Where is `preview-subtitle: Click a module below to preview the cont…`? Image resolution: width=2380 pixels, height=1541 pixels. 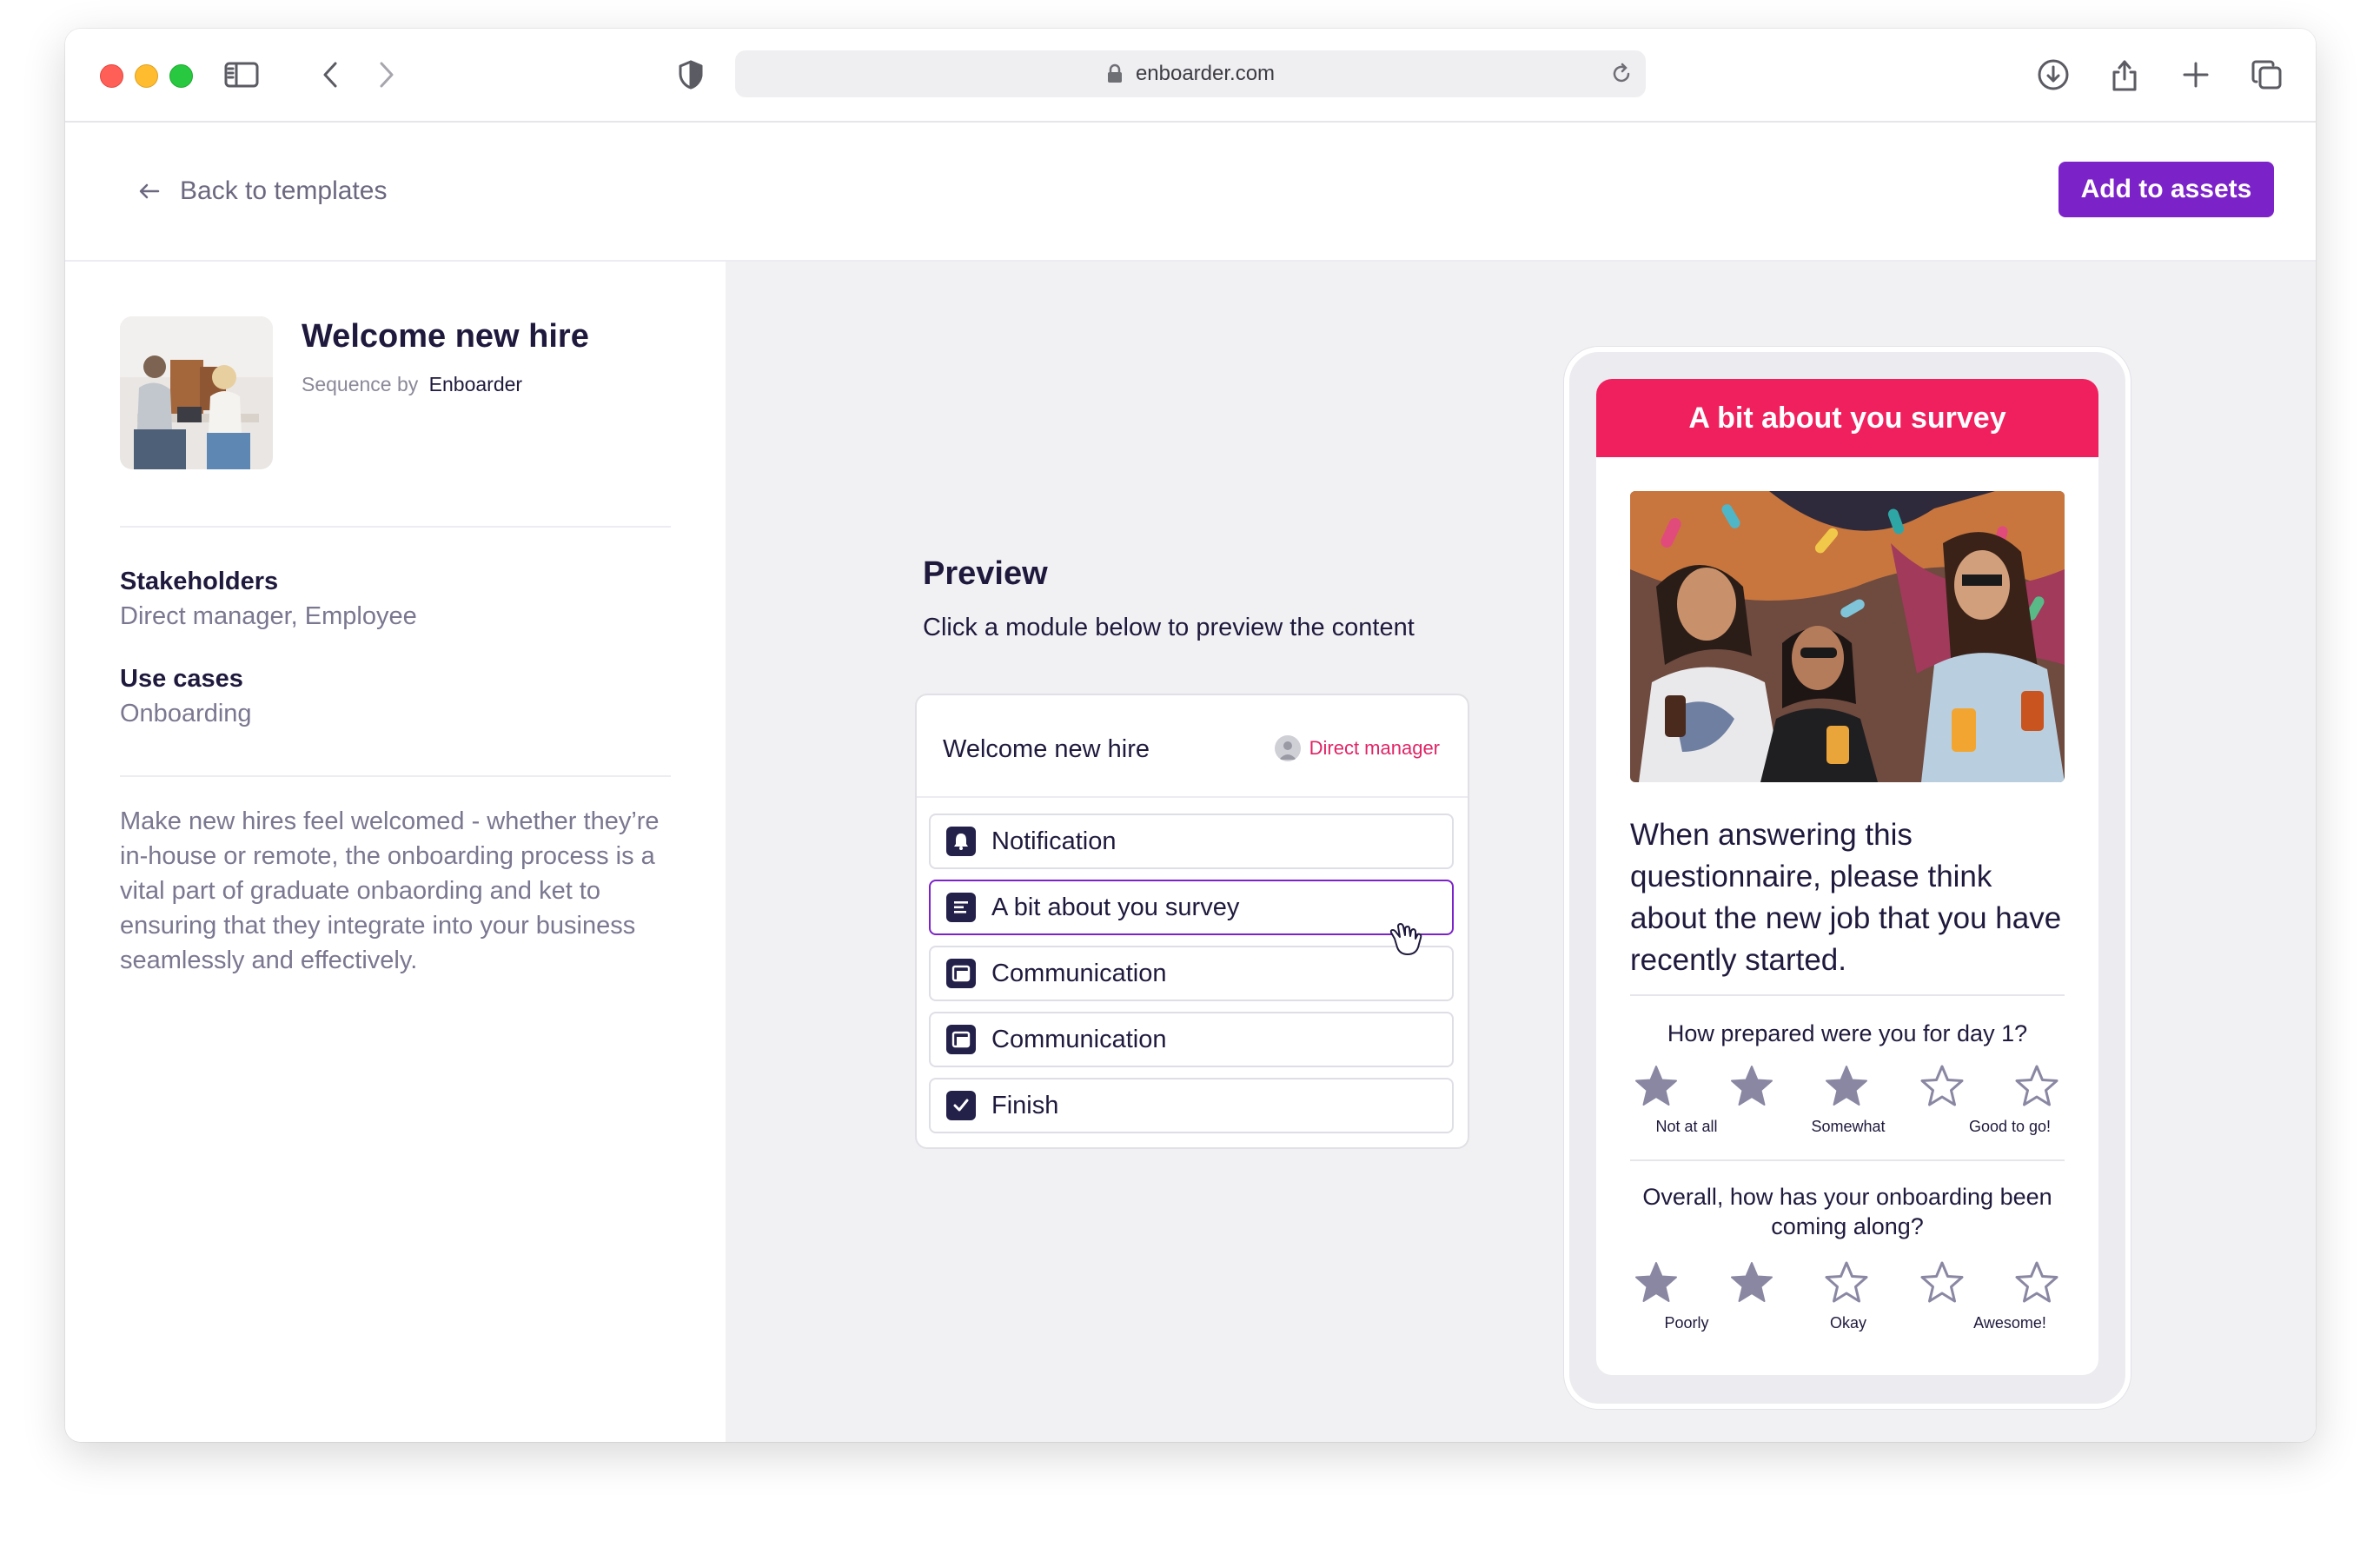 preview-subtitle: Click a module below to preview the cont… is located at coordinates (1169, 627).